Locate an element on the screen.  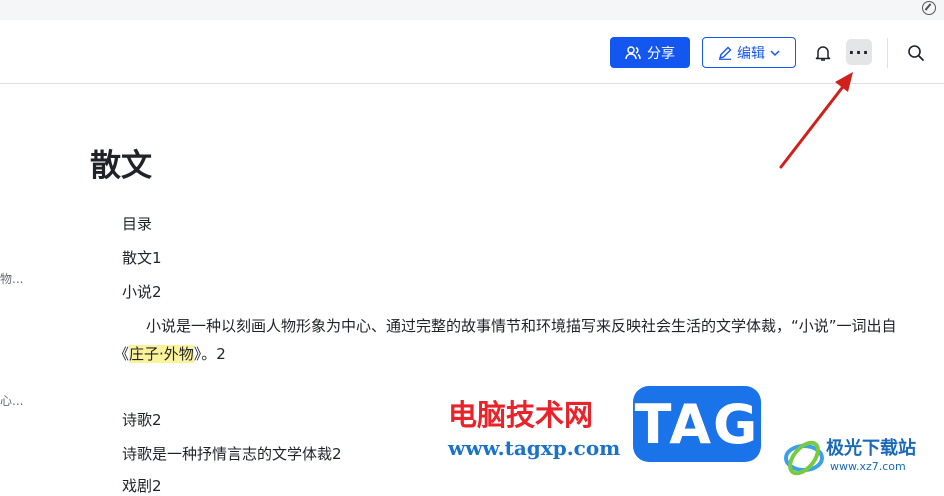
watermark-tag-logo: TAG is located at coordinates (697, 424).